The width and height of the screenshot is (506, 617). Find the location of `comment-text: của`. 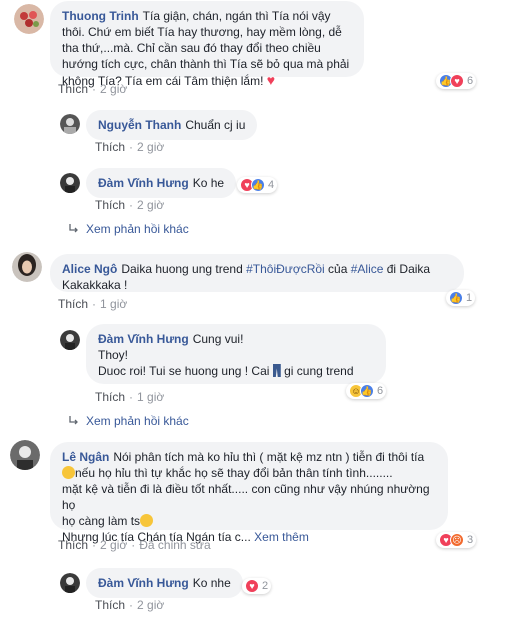

comment-text: của is located at coordinates (337, 269).